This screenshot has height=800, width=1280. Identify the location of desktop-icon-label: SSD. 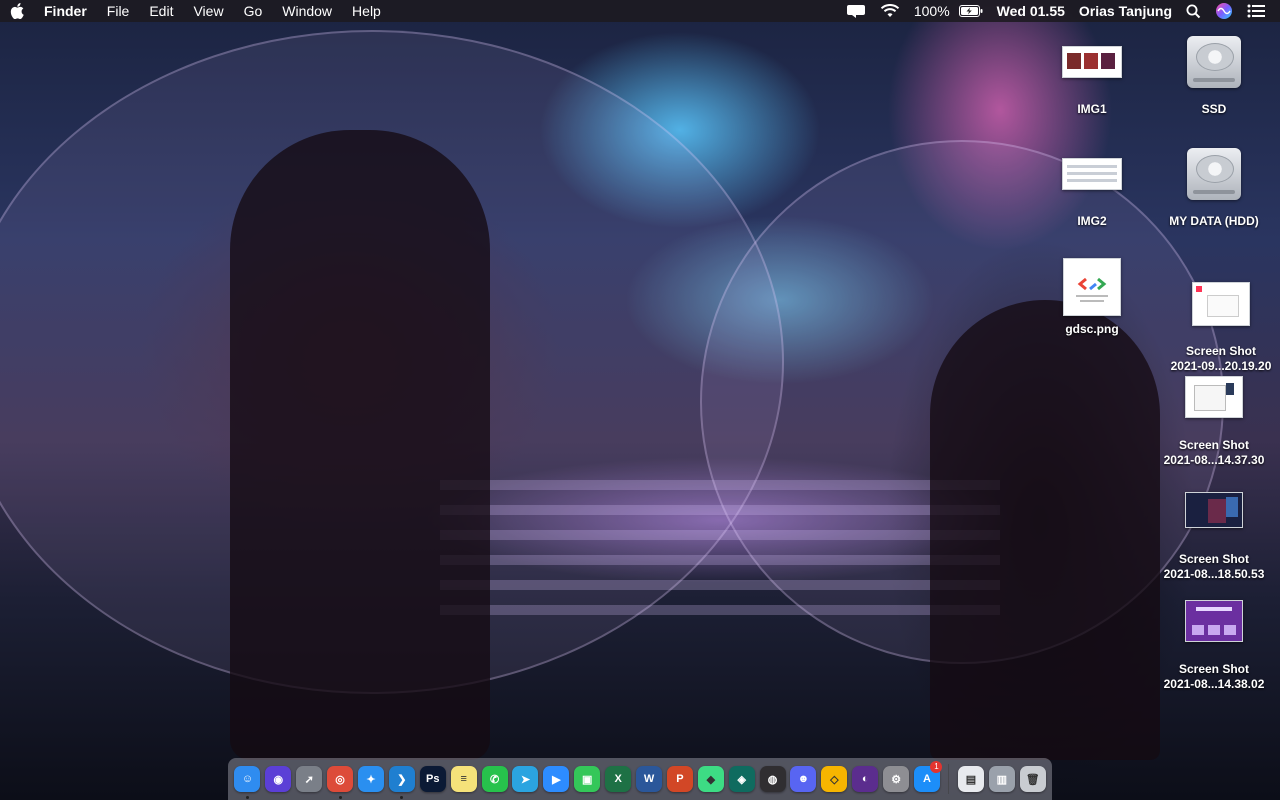
(1214, 109).